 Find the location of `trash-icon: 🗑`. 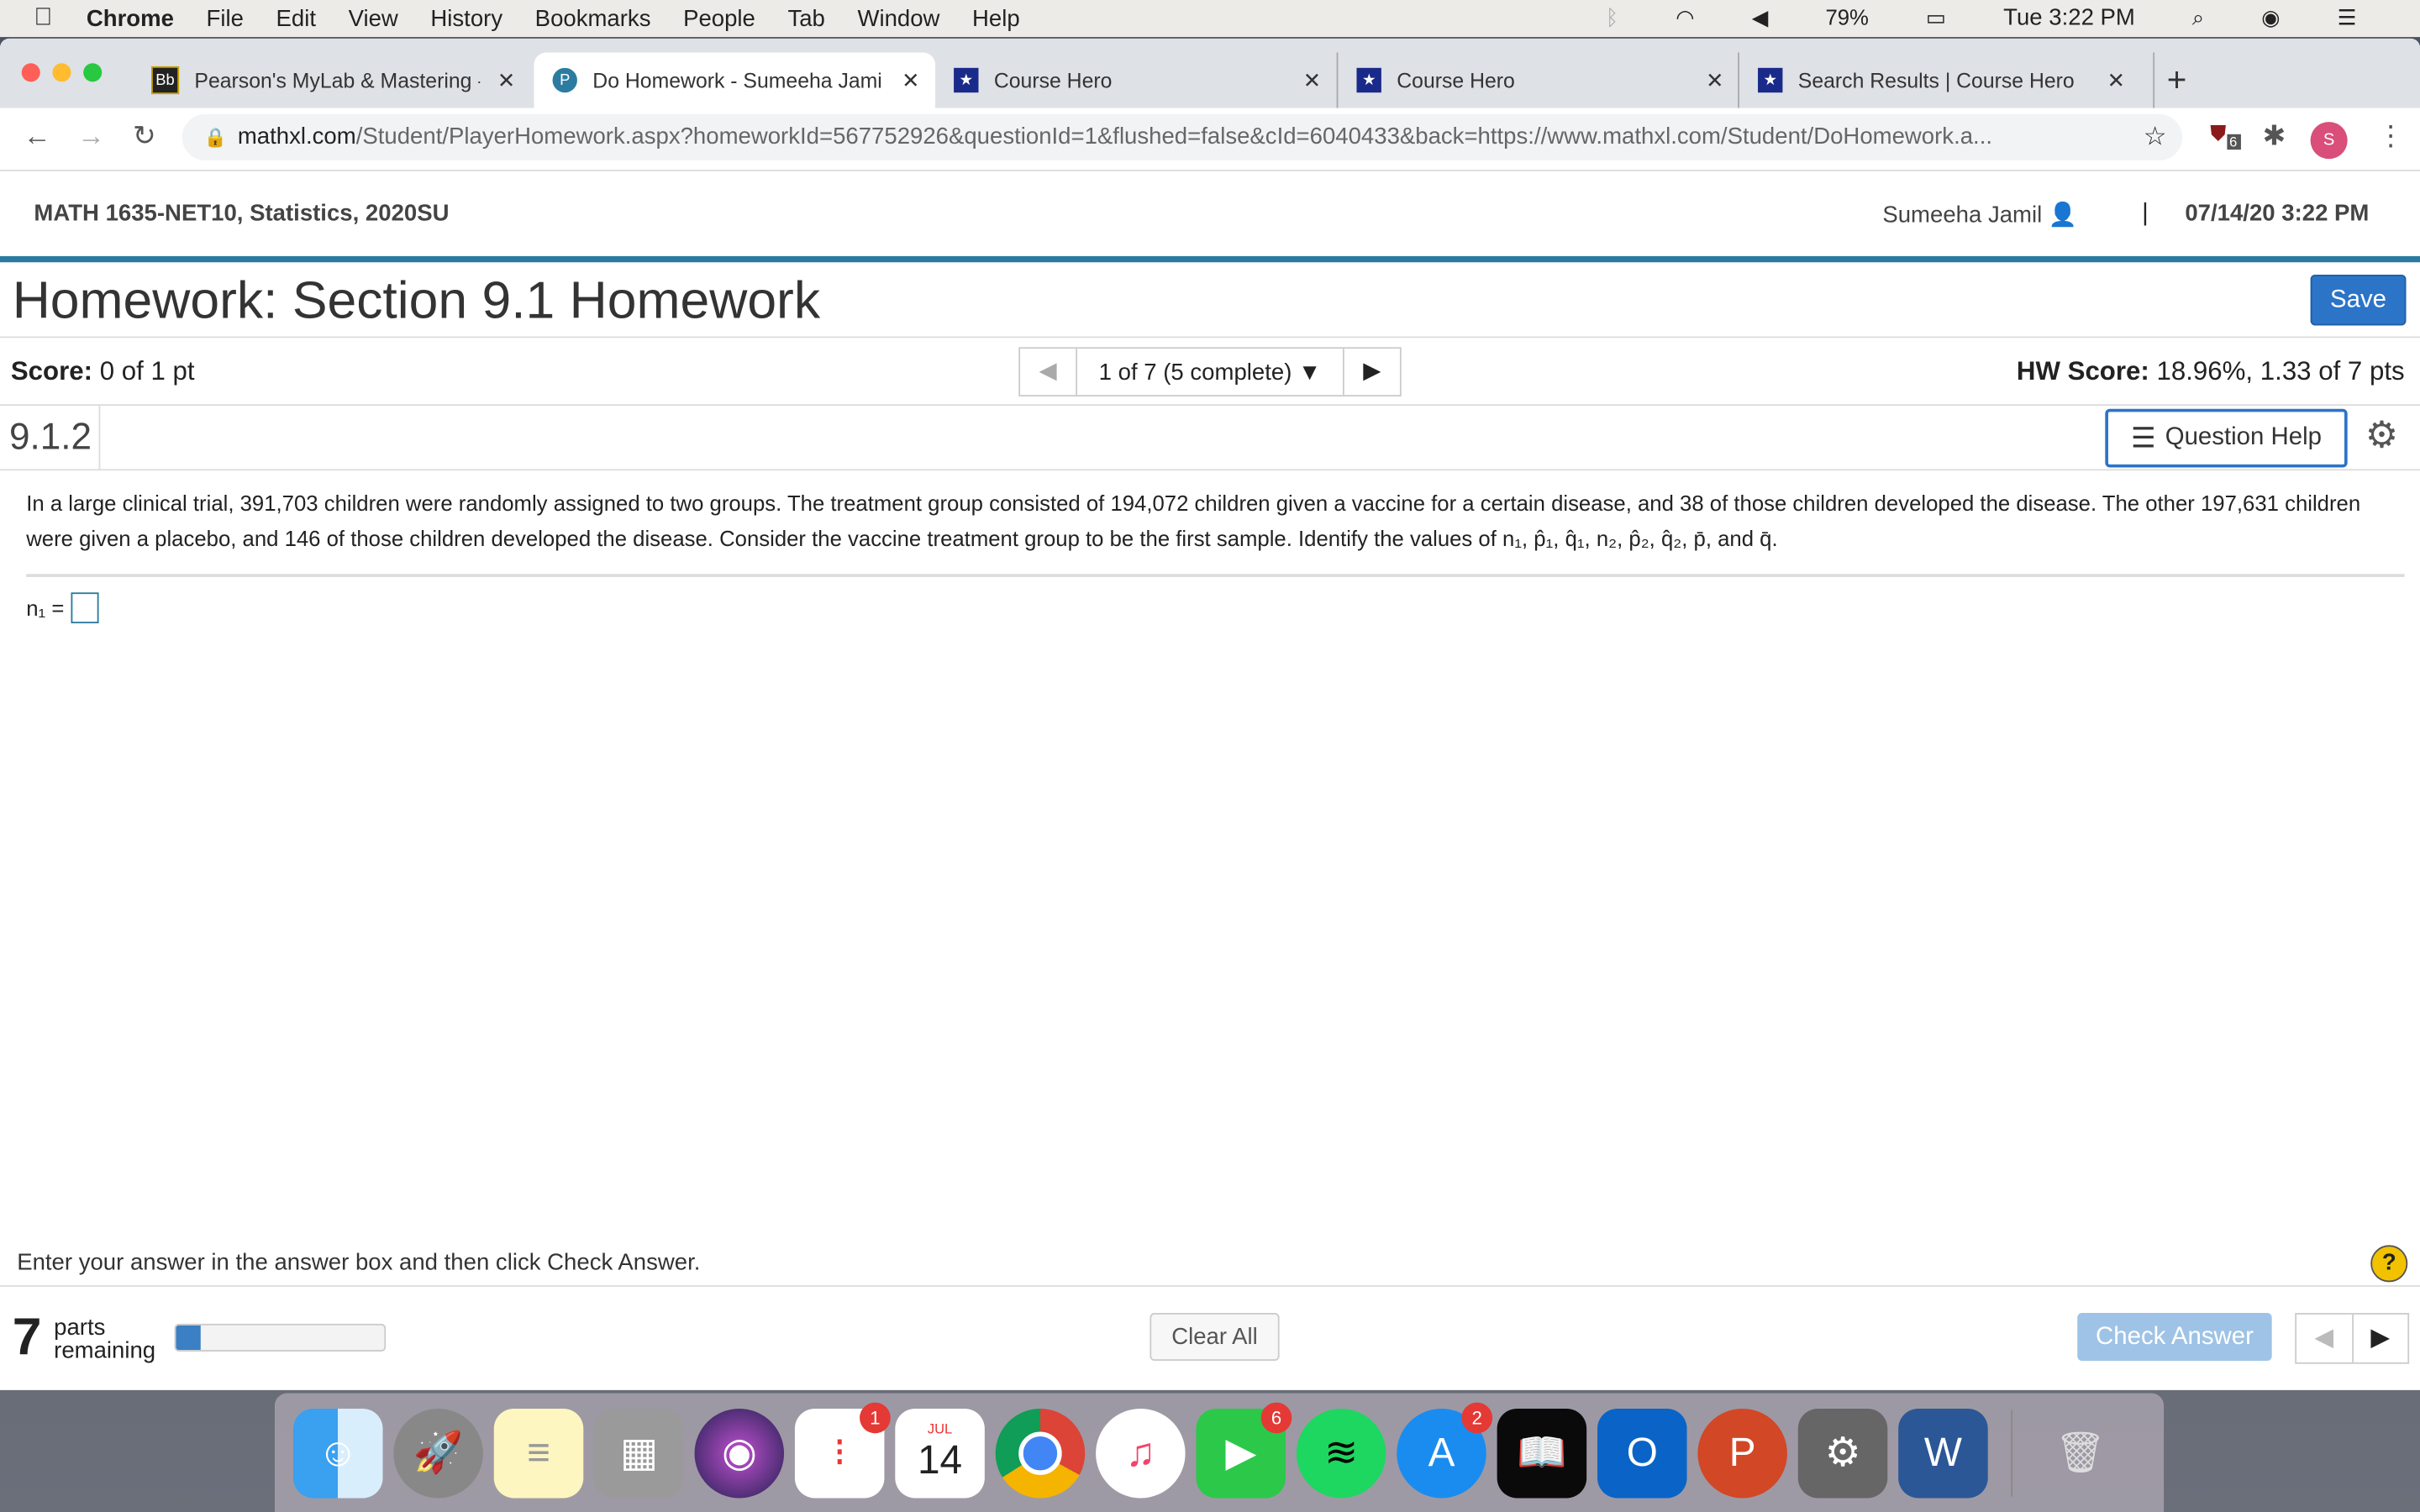

trash-icon: 🗑 is located at coordinates (2081, 1453).